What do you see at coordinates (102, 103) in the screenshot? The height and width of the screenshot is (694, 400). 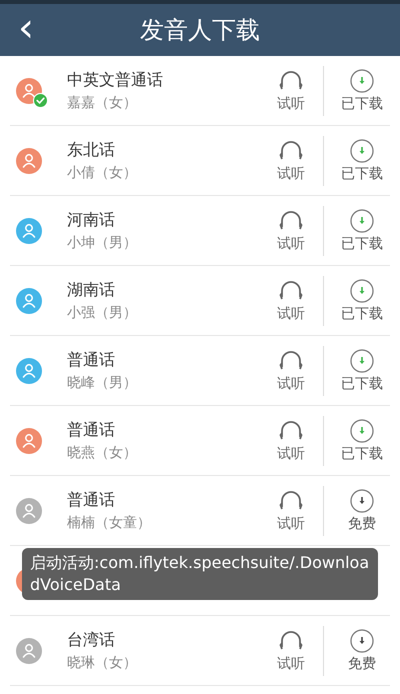 I see `voice-name: 嘉嘉（女）` at bounding box center [102, 103].